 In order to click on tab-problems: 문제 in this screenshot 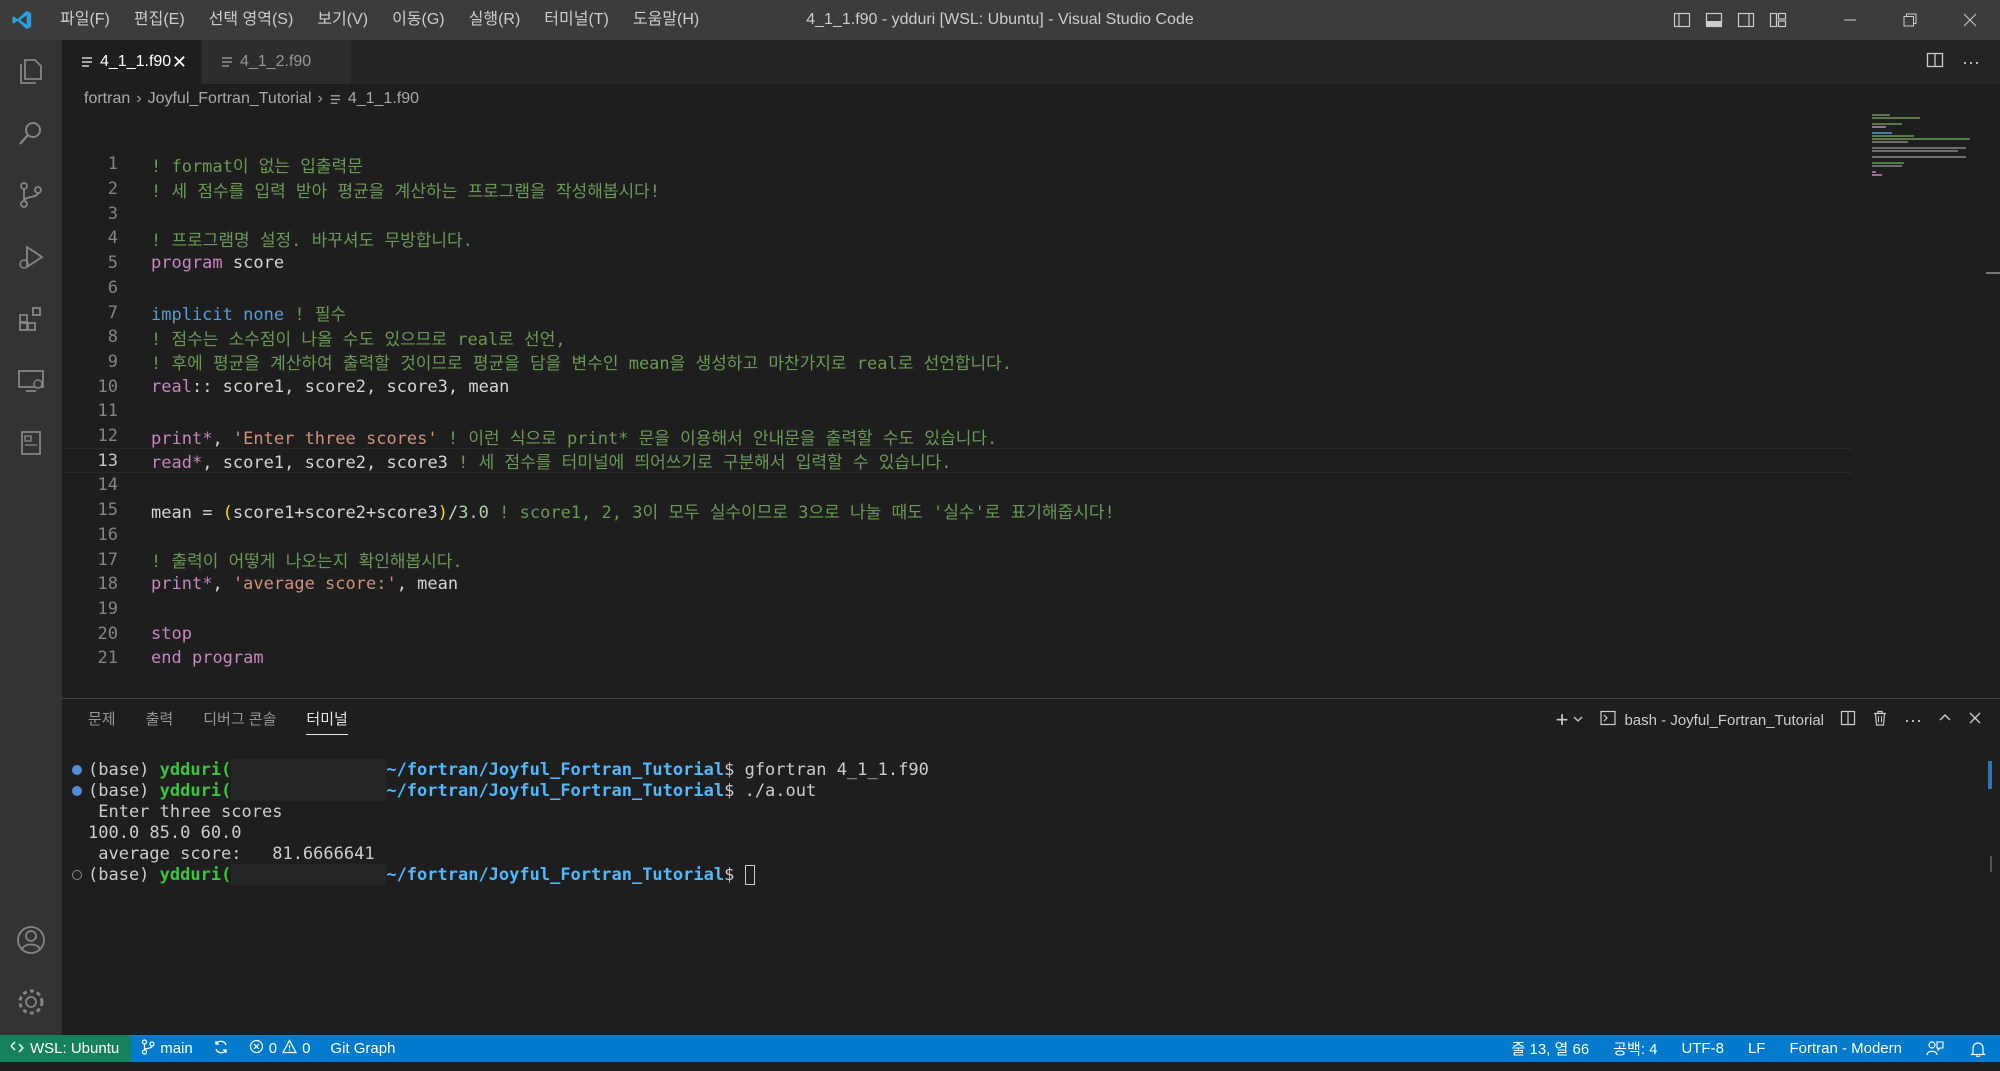, I will do `click(102, 720)`.